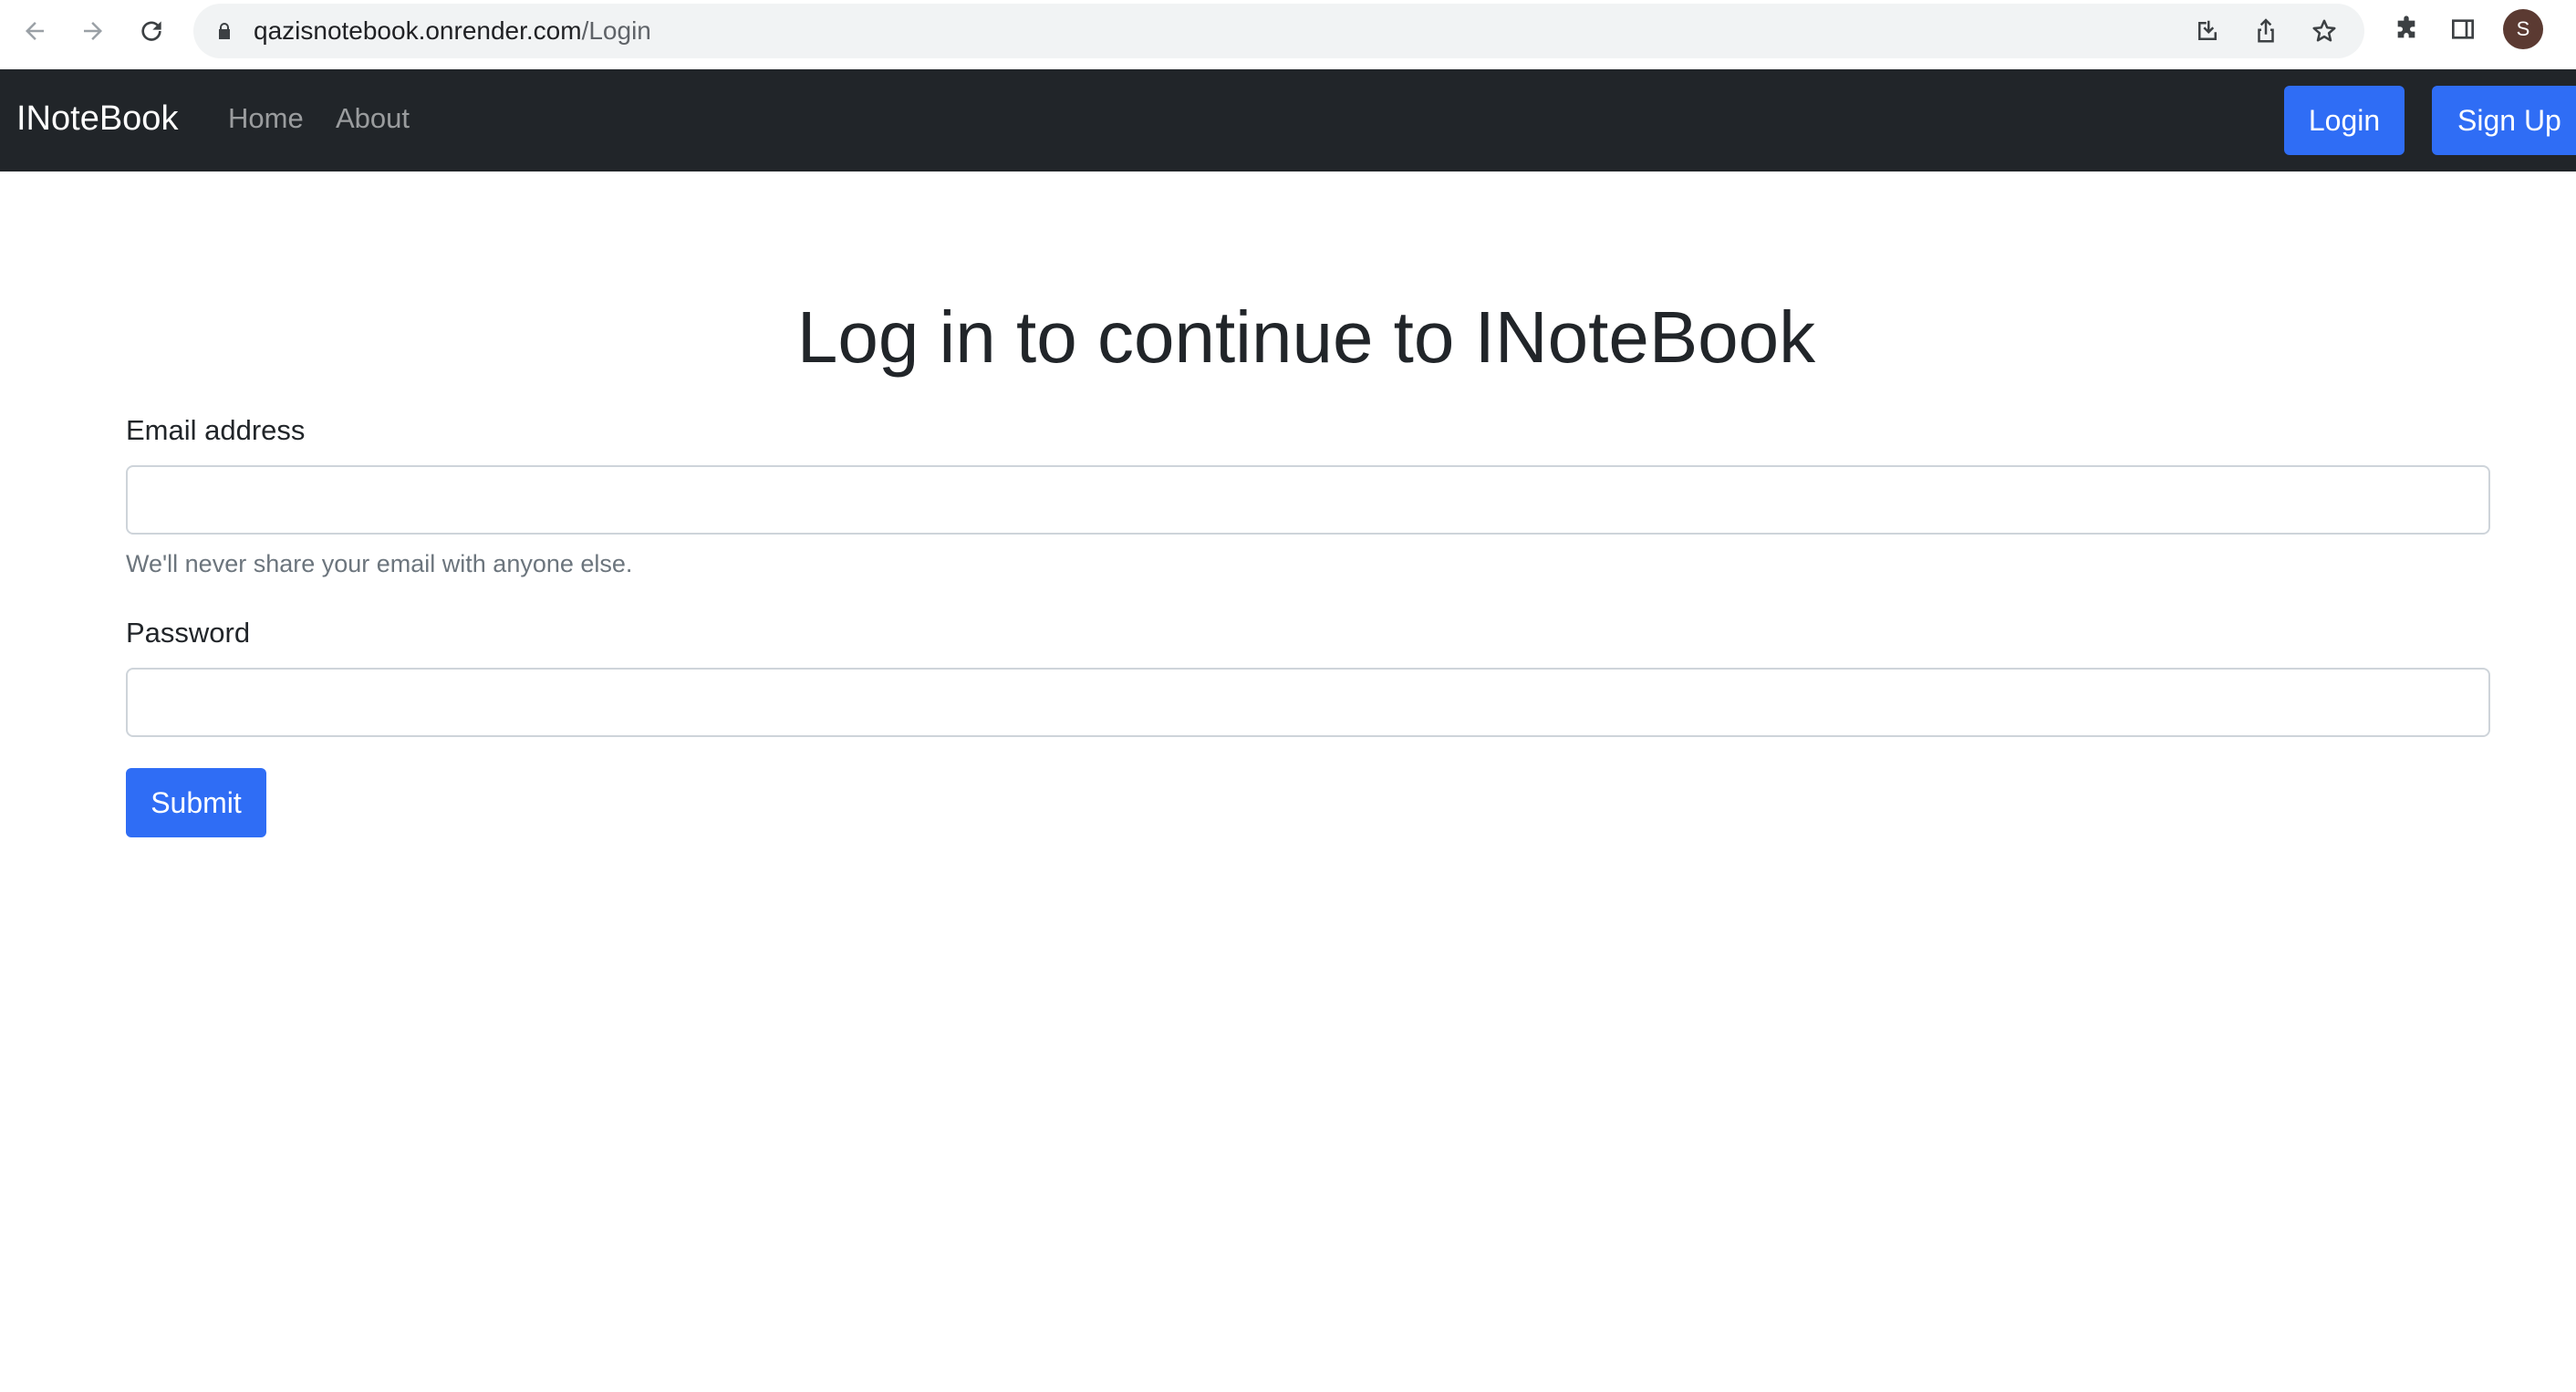 This screenshot has height=1392, width=2576. What do you see at coordinates (93, 31) in the screenshot?
I see `forward-arrow-icon` at bounding box center [93, 31].